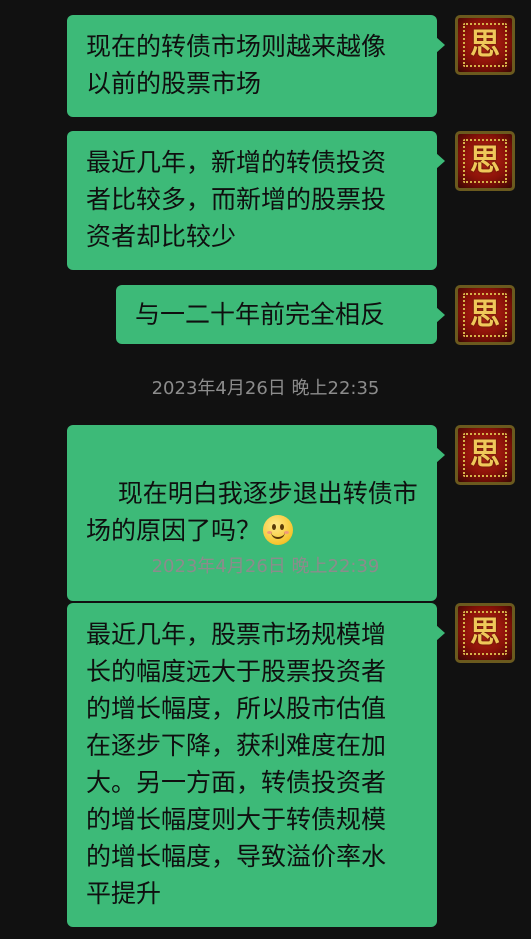  What do you see at coordinates (278, 530) in the screenshot?
I see `smile-emoji-icon` at bounding box center [278, 530].